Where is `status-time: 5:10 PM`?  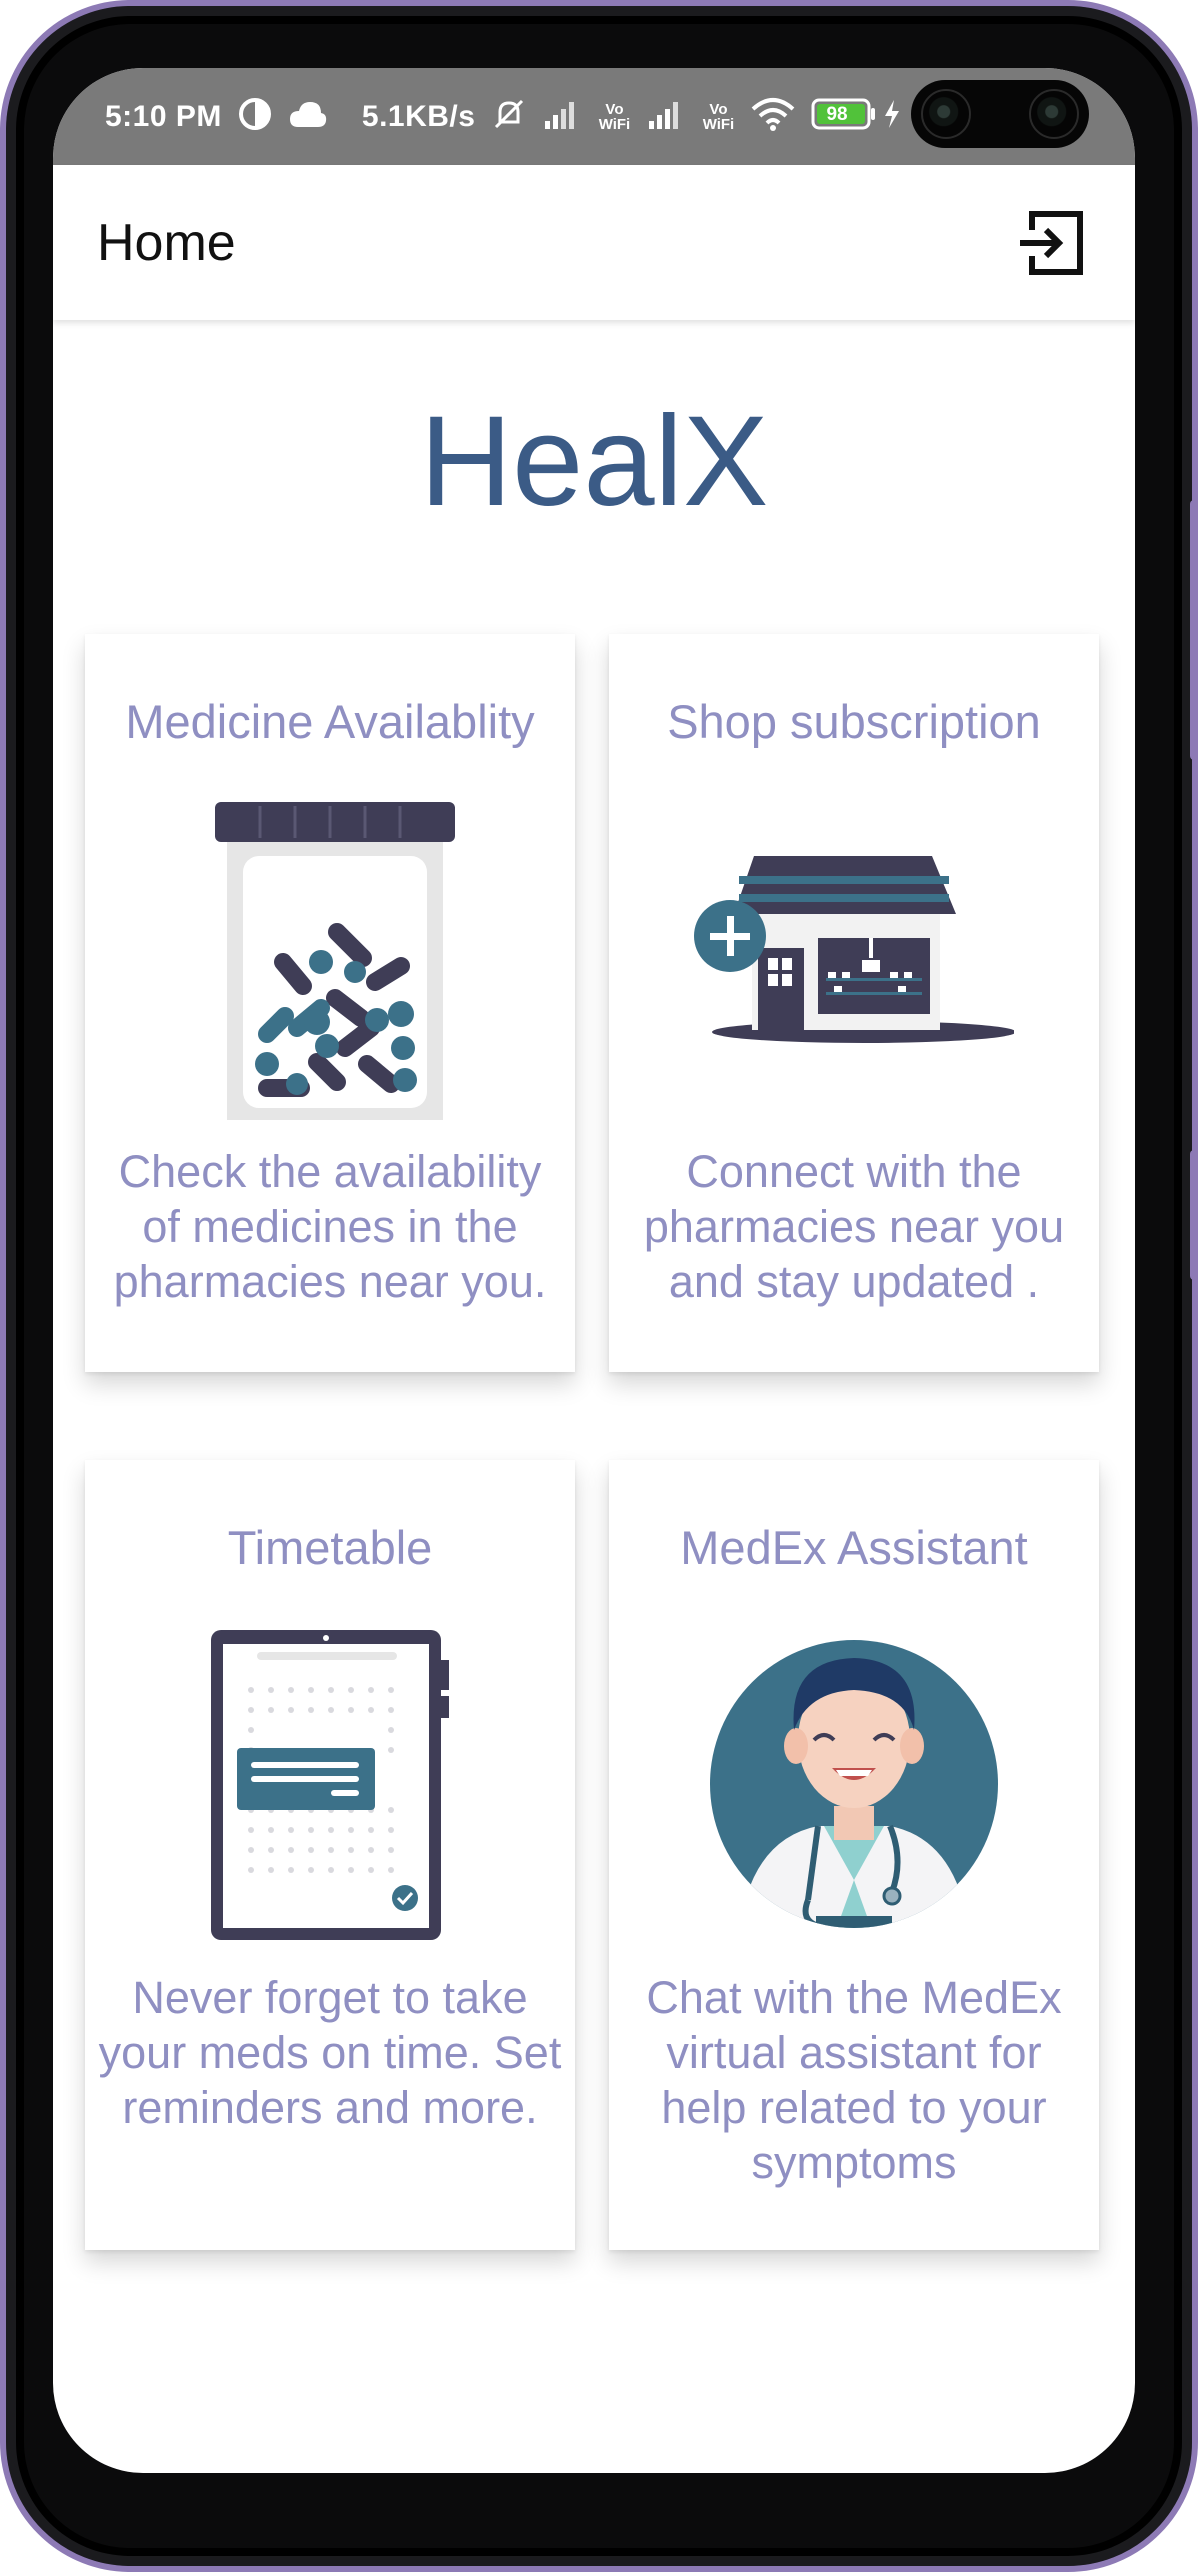 status-time: 5:10 PM is located at coordinates (163, 116).